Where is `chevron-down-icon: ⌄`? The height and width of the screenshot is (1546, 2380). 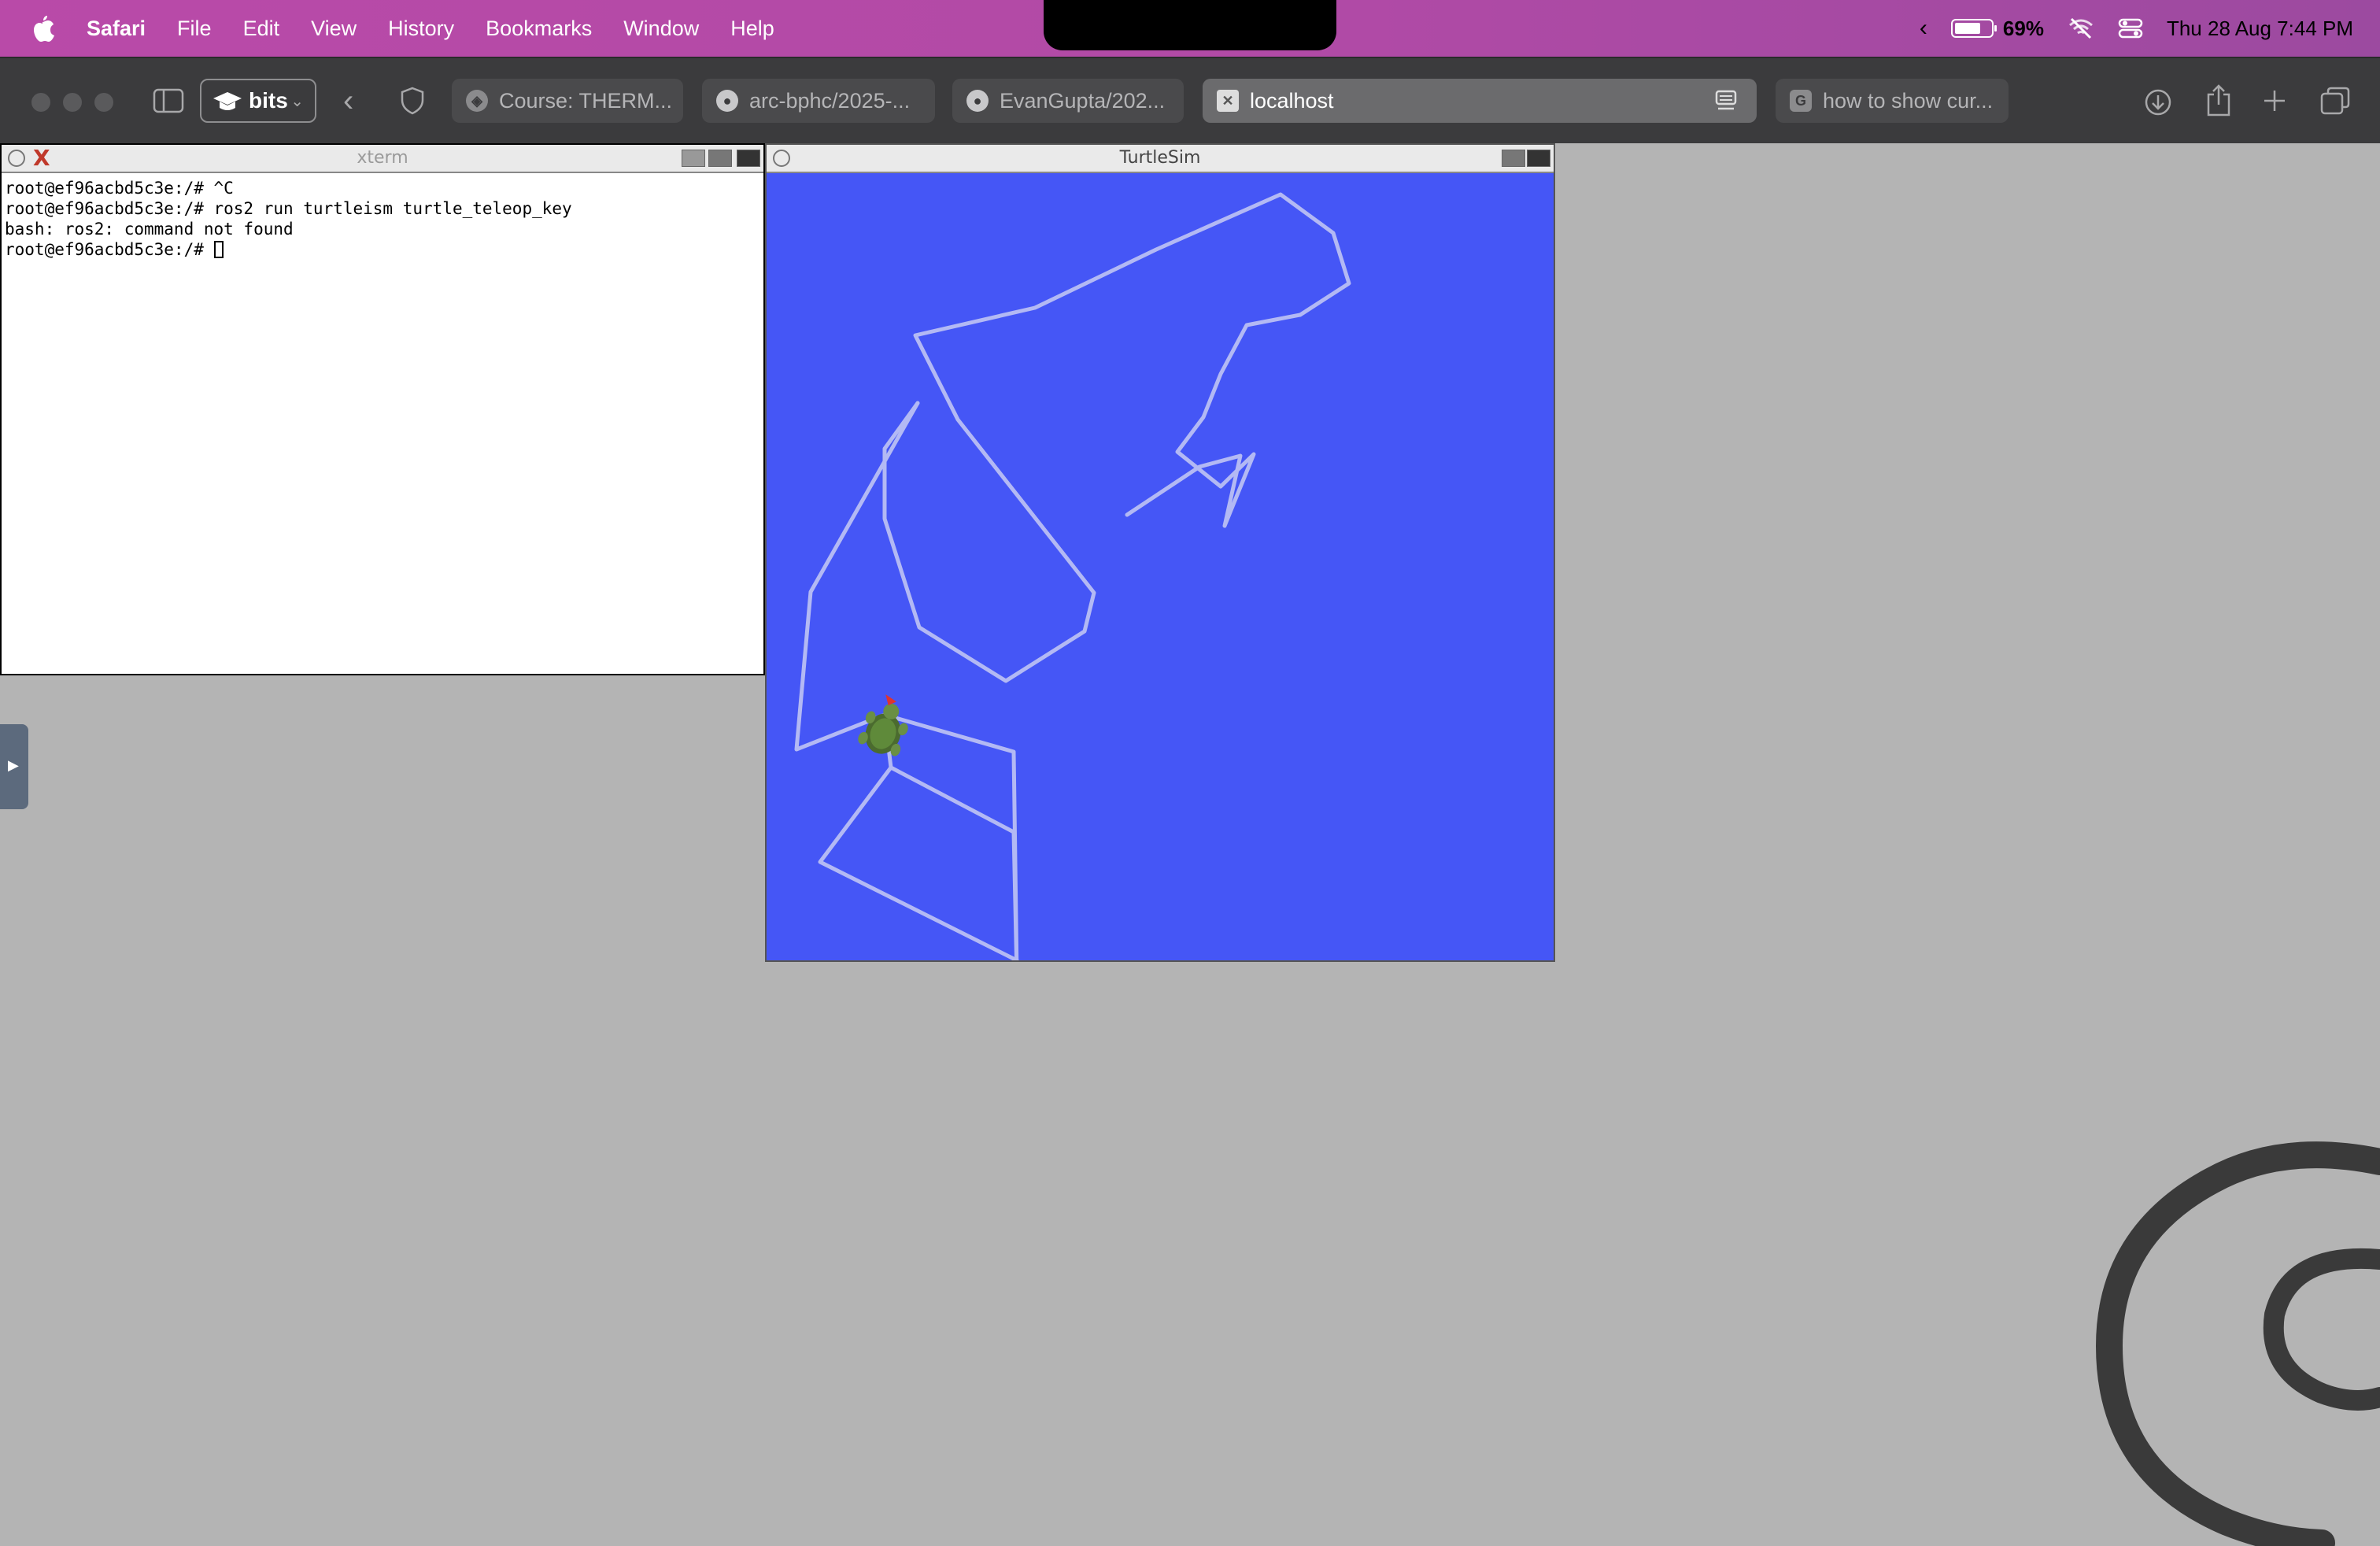
chevron-down-icon: ⌄ is located at coordinates (297, 101).